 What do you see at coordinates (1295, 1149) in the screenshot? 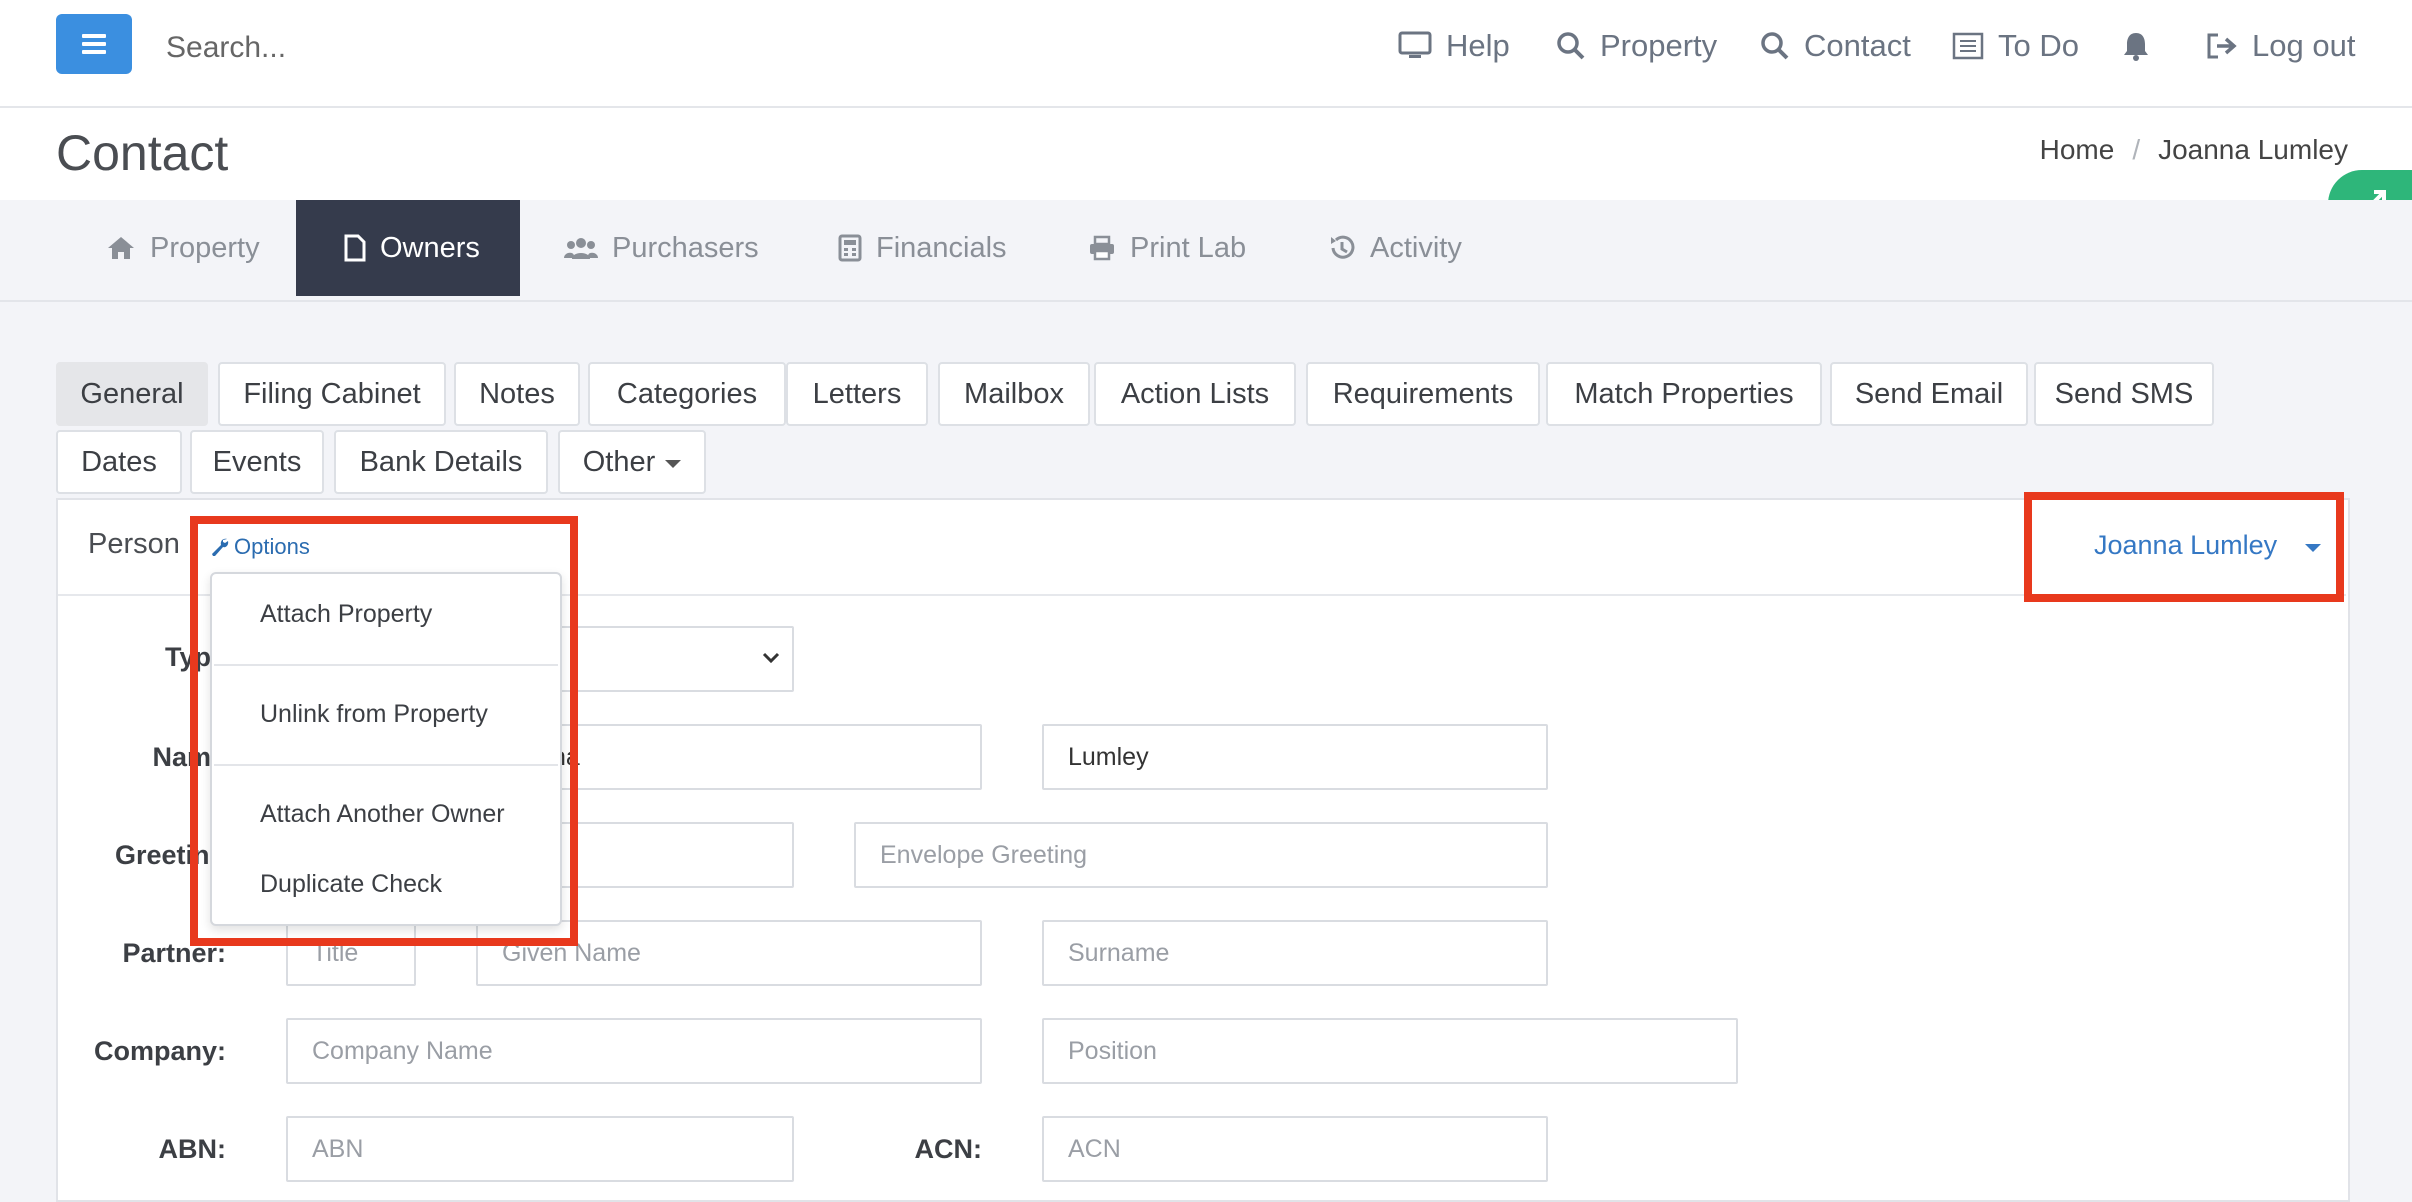
I see `acn-field` at bounding box center [1295, 1149].